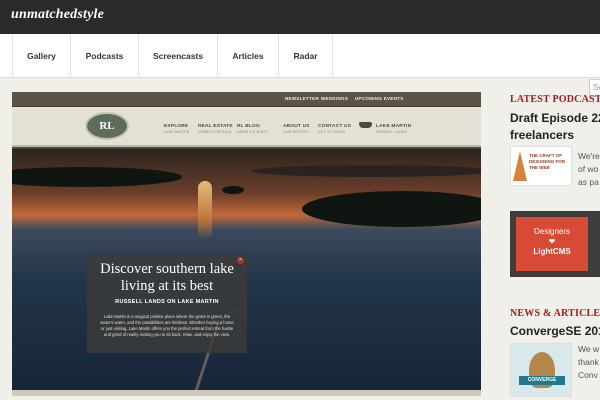 The height and width of the screenshot is (400, 600). What do you see at coordinates (542, 380) in the screenshot?
I see `news-thumb-text: CONVERGE` at bounding box center [542, 380].